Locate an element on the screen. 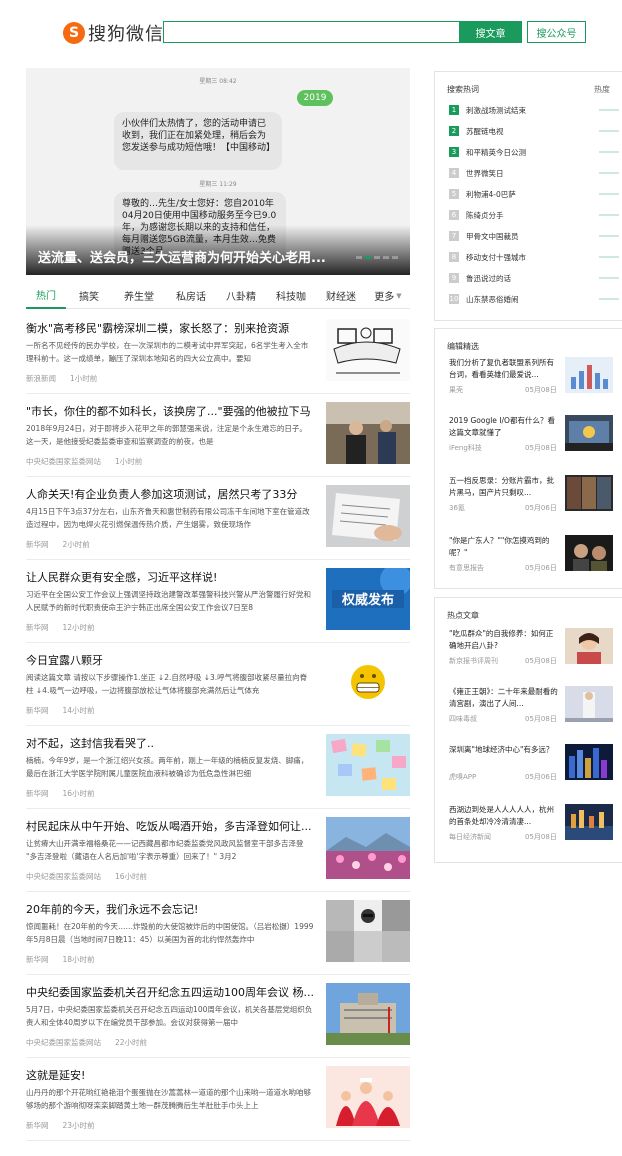 This screenshot has width=622, height=1156. side-article: 五一档反思录：分账片霸市，批片黑马，国产片只剩叹... 36氪 05月06日 is located at coordinates (531, 496).